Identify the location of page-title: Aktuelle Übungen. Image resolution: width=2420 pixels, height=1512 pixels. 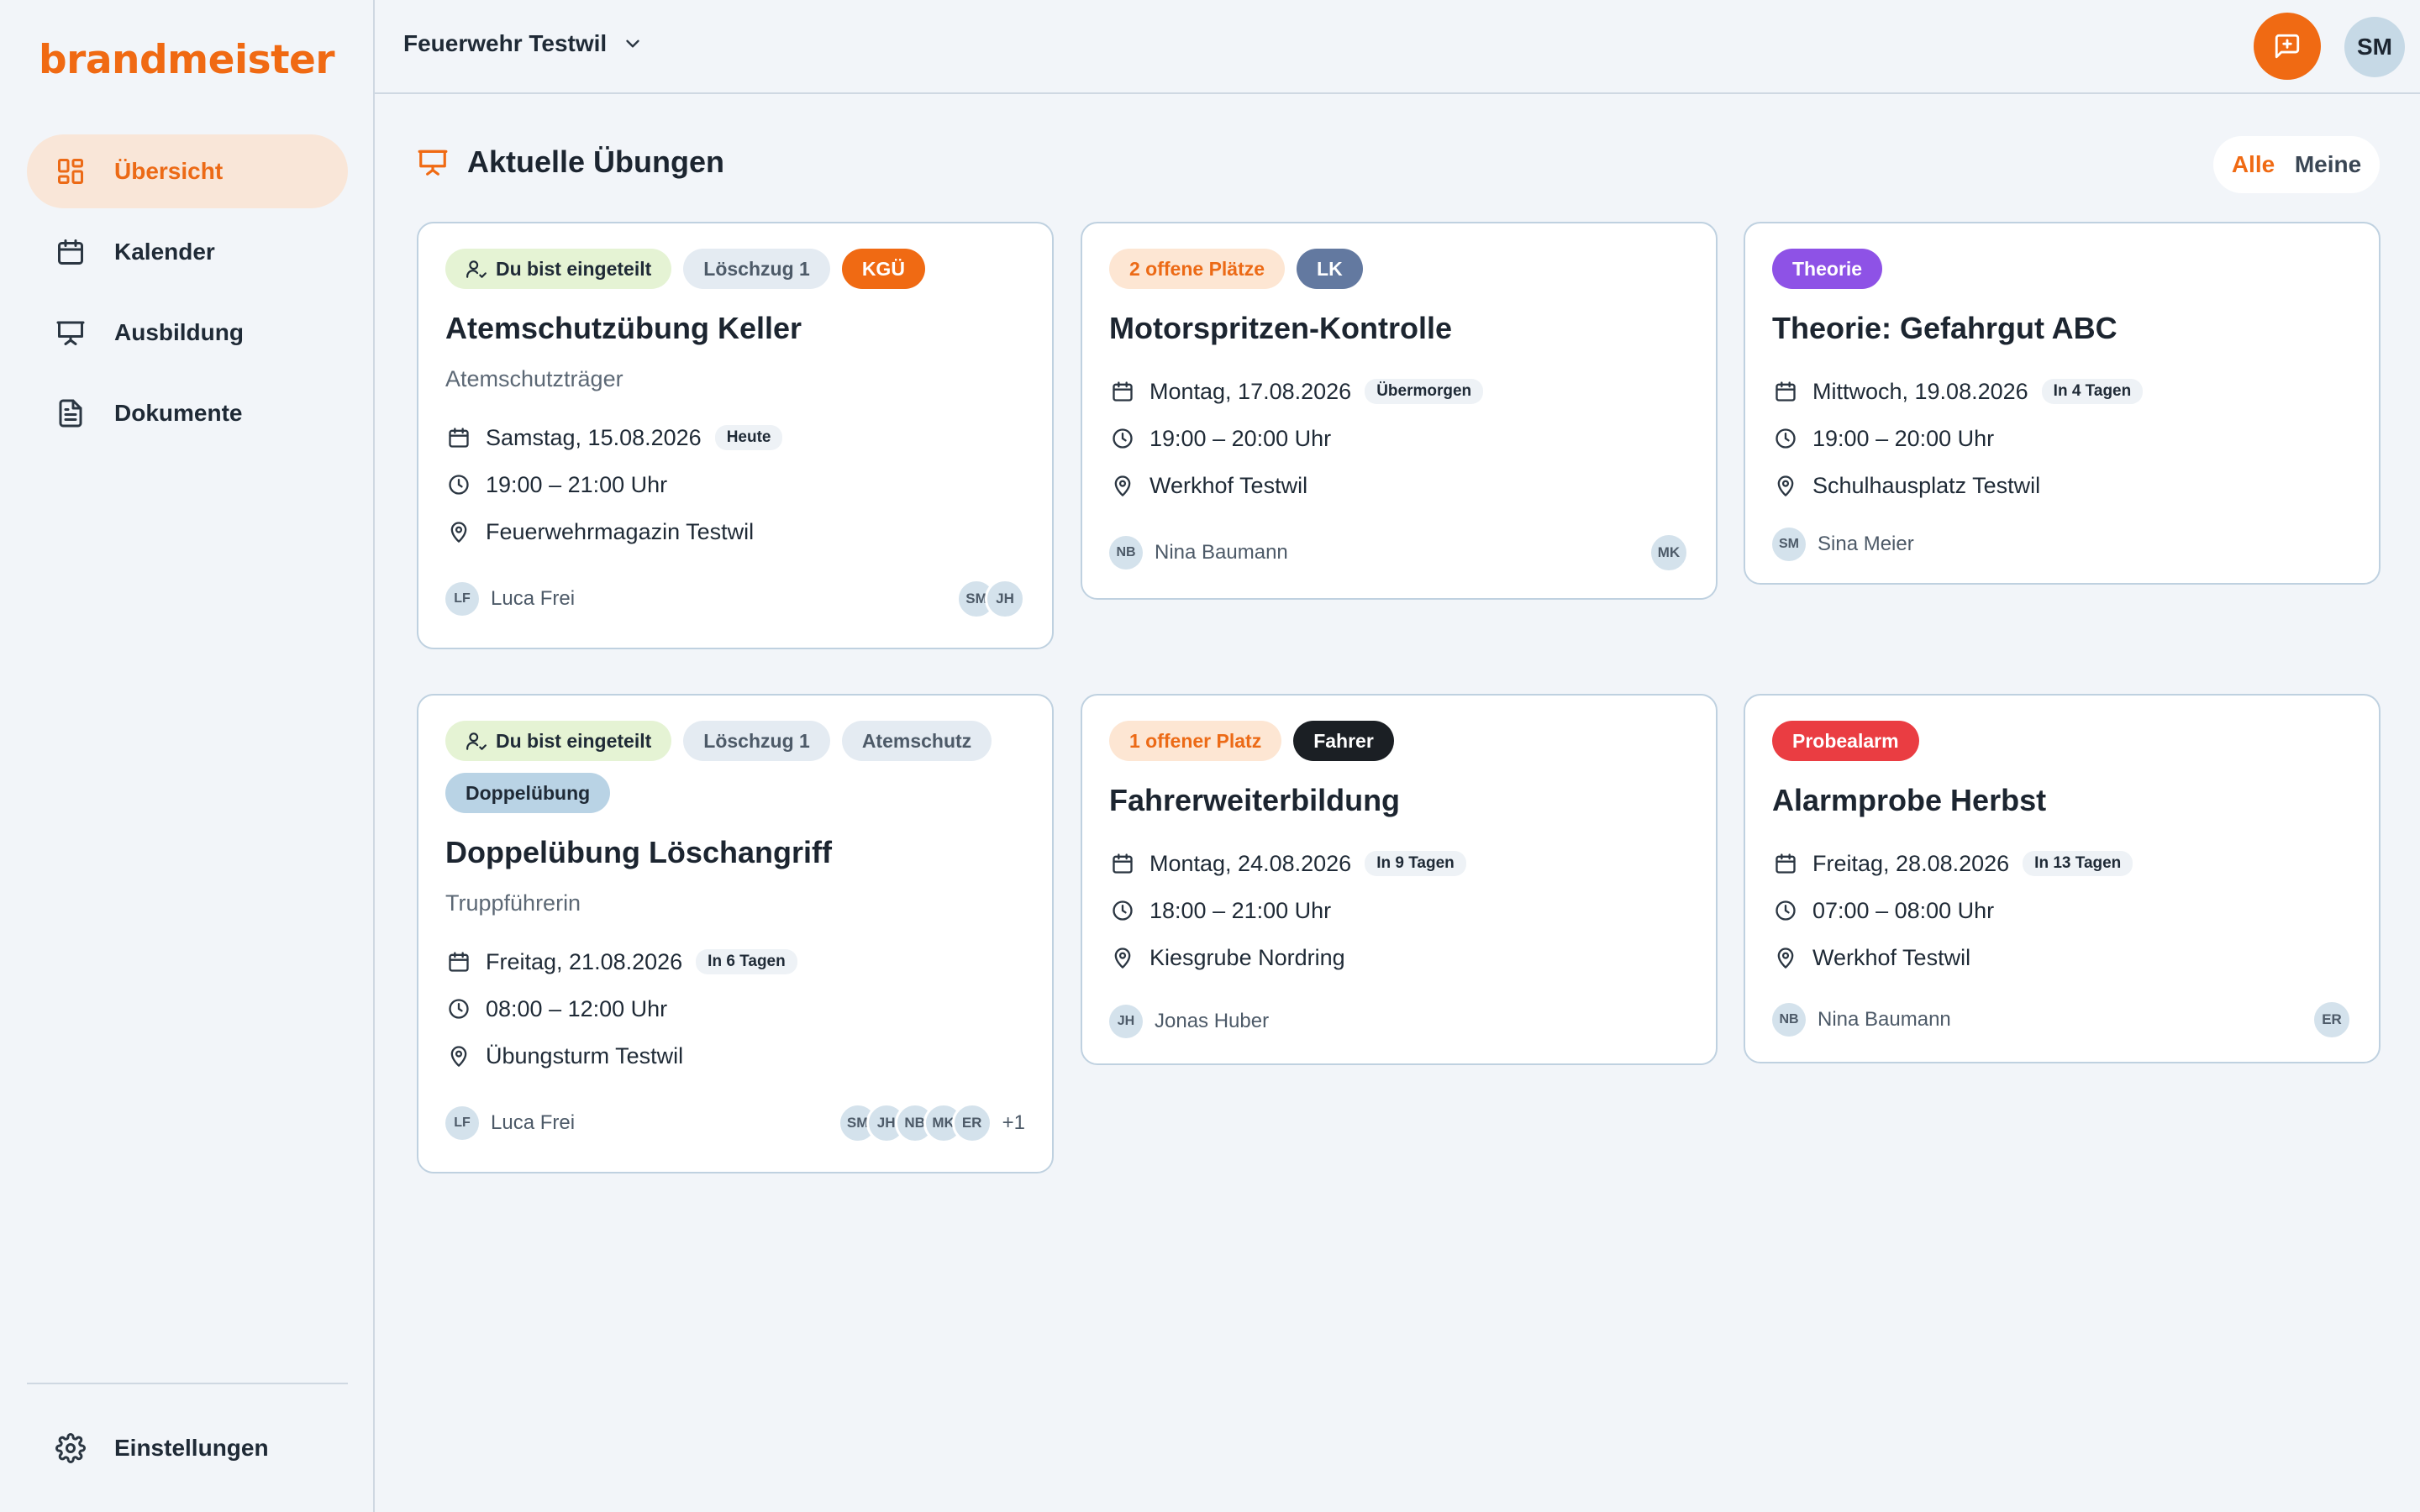
(596, 161).